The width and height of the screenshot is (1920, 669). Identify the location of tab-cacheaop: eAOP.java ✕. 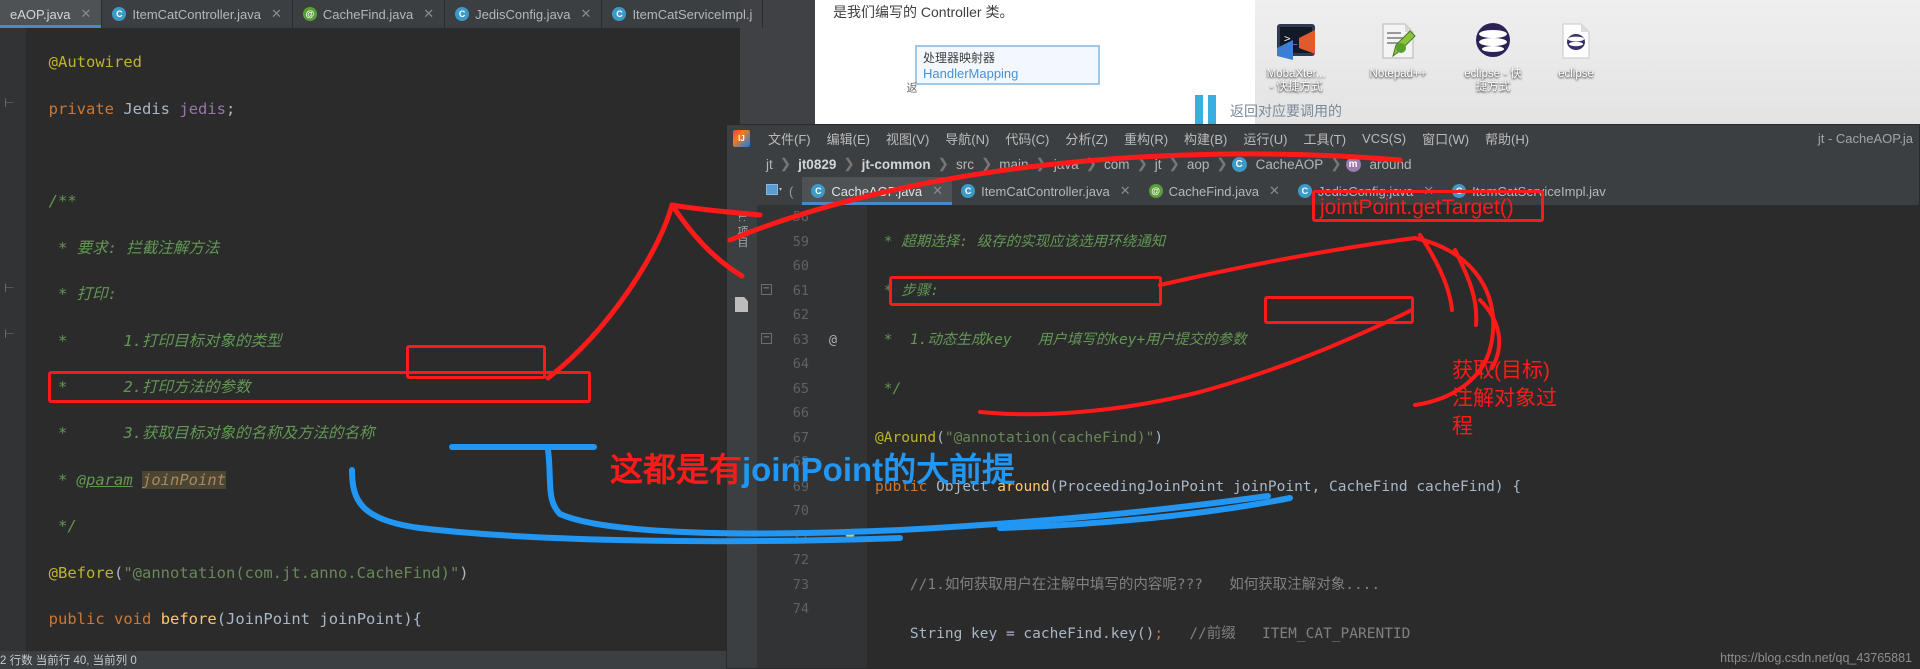
(51, 14).